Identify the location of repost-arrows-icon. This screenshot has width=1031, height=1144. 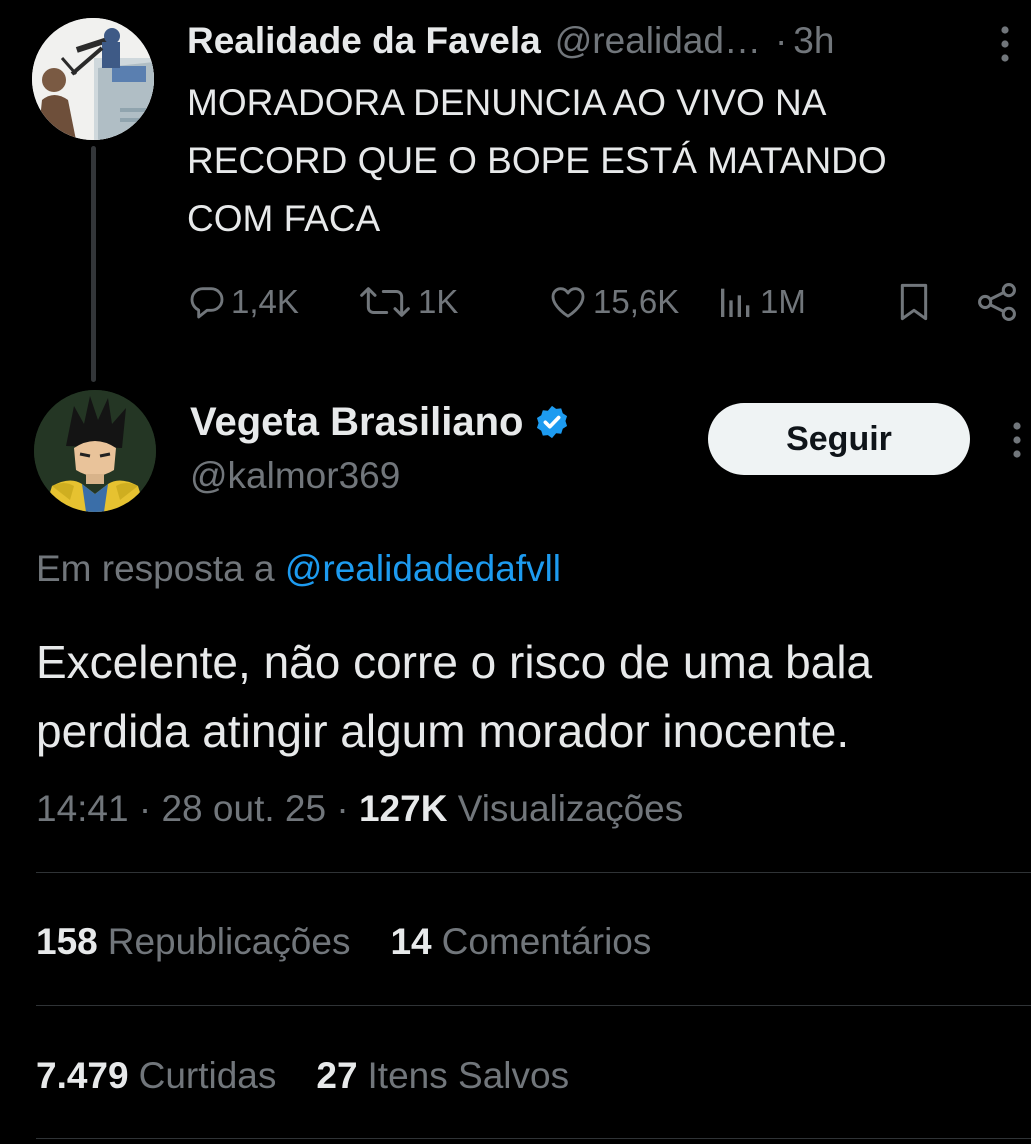
(385, 302).